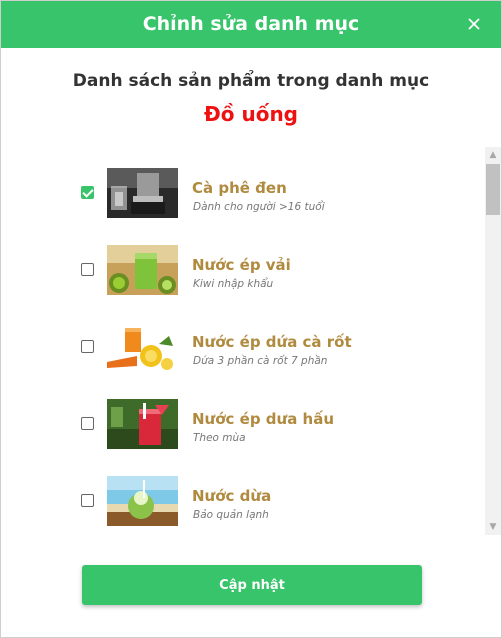 The width and height of the screenshot is (502, 638). Describe the element at coordinates (241, 265) in the screenshot. I see `product-name: Nước ép vải` at that location.